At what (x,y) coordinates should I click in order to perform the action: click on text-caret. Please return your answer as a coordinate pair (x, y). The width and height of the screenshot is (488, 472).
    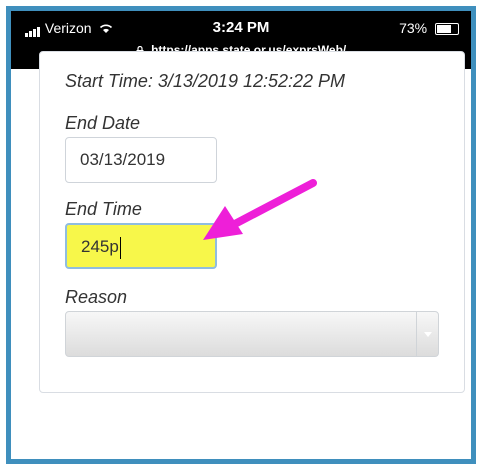
    Looking at the image, I should click on (120, 247).